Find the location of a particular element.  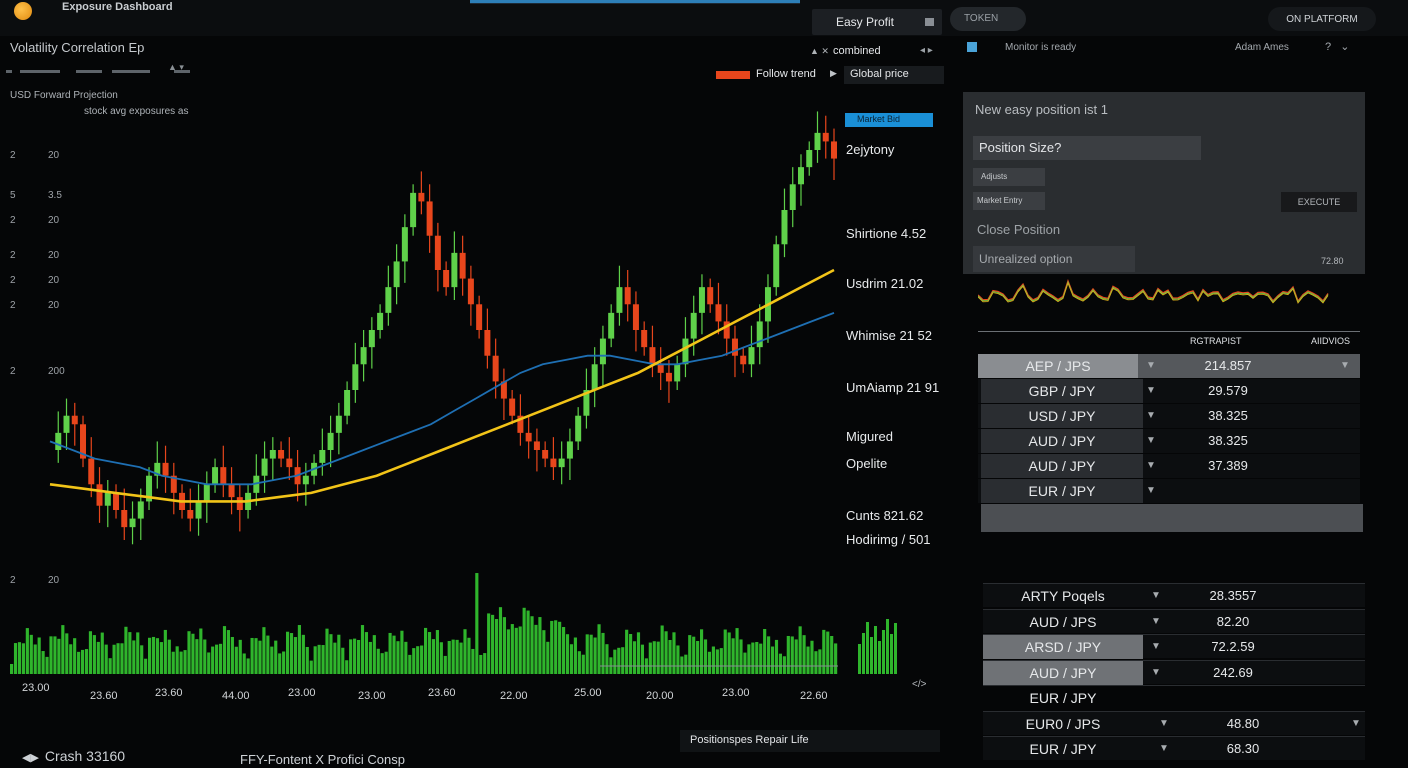

x-tick-label: 23.60 is located at coordinates (104, 696).